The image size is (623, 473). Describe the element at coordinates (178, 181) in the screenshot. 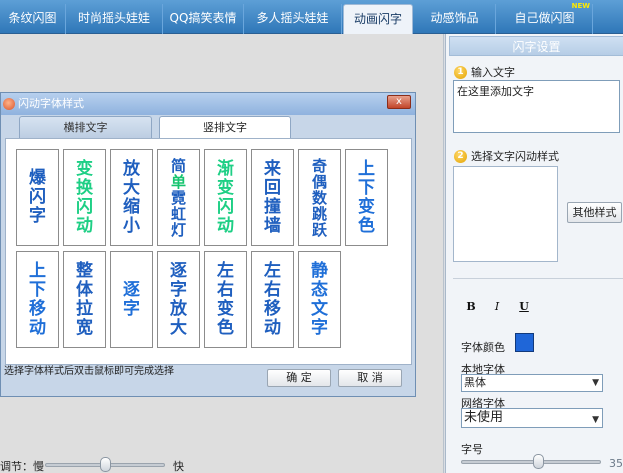

I see `style-card-char: 单` at that location.